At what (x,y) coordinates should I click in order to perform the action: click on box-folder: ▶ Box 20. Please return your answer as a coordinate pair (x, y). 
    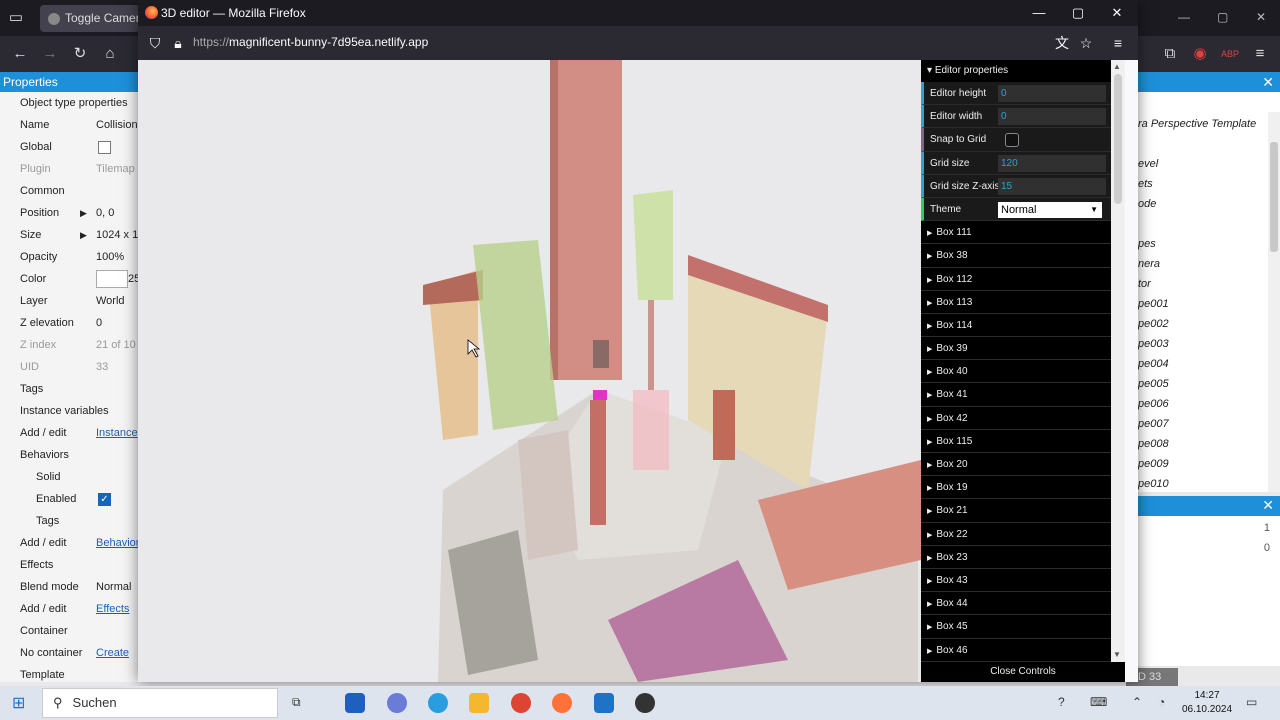
    Looking at the image, I should click on (1016, 465).